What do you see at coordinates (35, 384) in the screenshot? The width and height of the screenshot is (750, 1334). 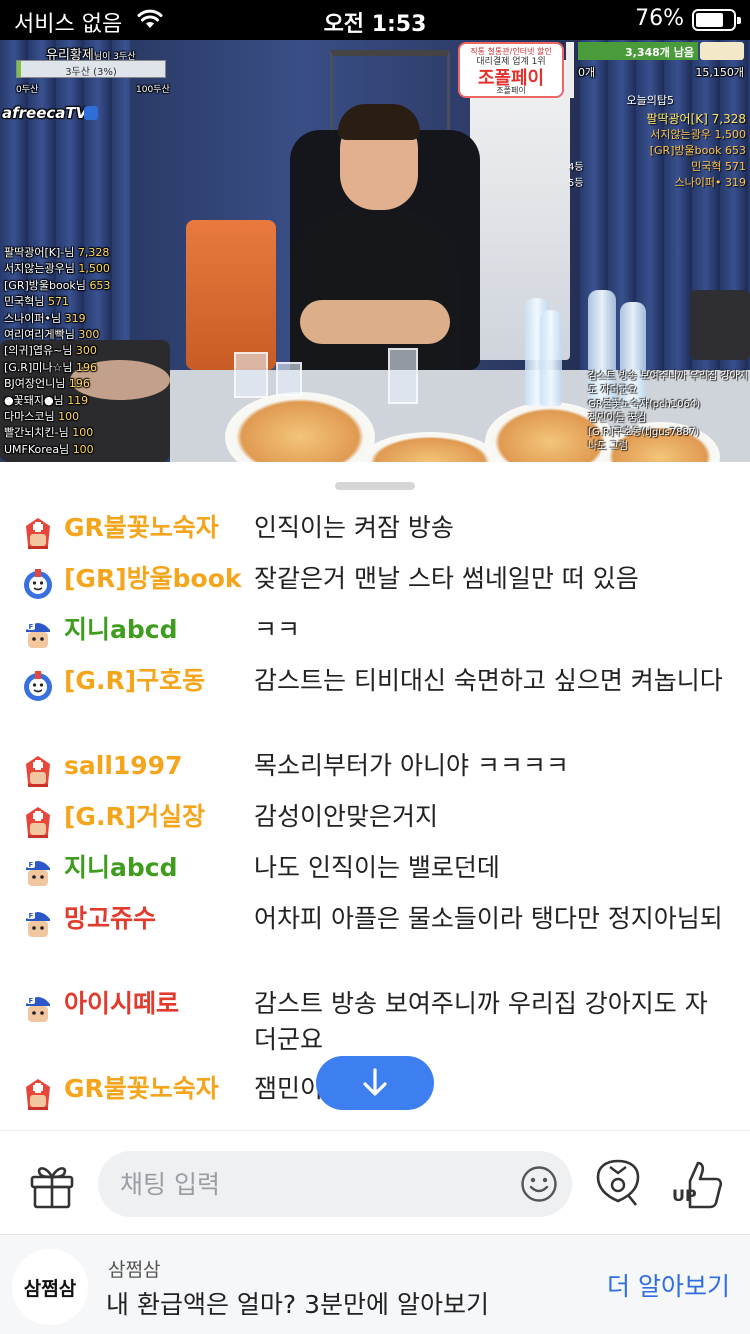 I see `donor-name: BJ여장언니님` at bounding box center [35, 384].